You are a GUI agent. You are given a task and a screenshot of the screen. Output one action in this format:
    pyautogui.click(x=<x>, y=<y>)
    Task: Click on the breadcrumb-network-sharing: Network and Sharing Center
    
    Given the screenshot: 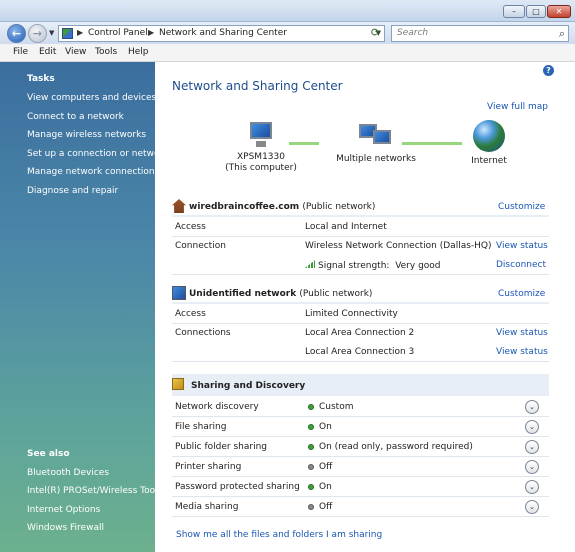 What is the action you would take?
    pyautogui.click(x=223, y=33)
    